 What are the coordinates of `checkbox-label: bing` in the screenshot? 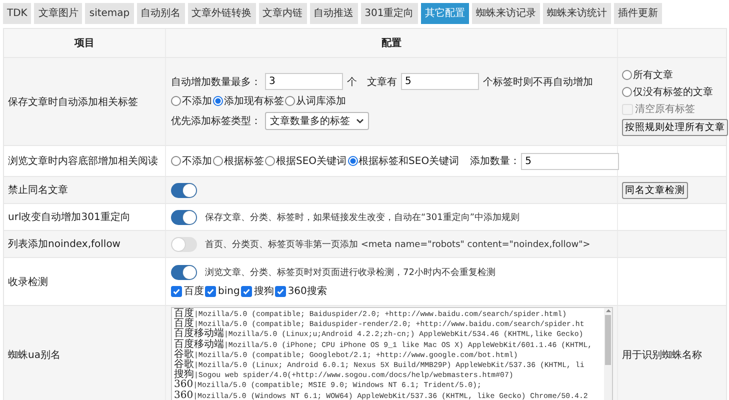 It's located at (229, 291).